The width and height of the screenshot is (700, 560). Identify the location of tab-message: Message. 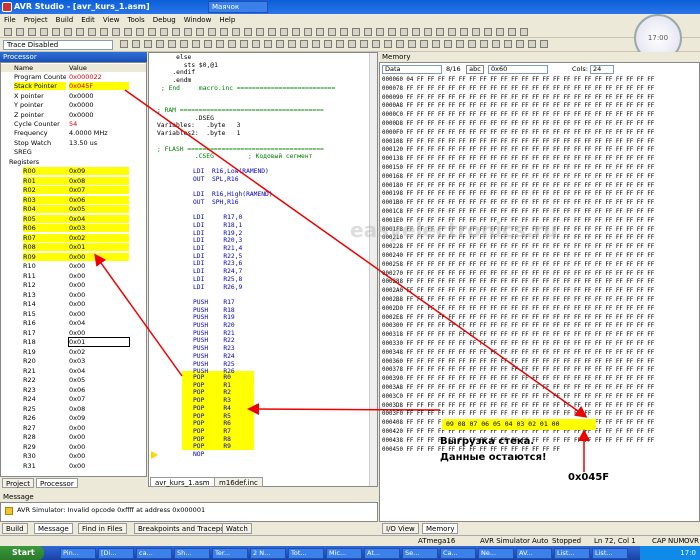
(53, 528).